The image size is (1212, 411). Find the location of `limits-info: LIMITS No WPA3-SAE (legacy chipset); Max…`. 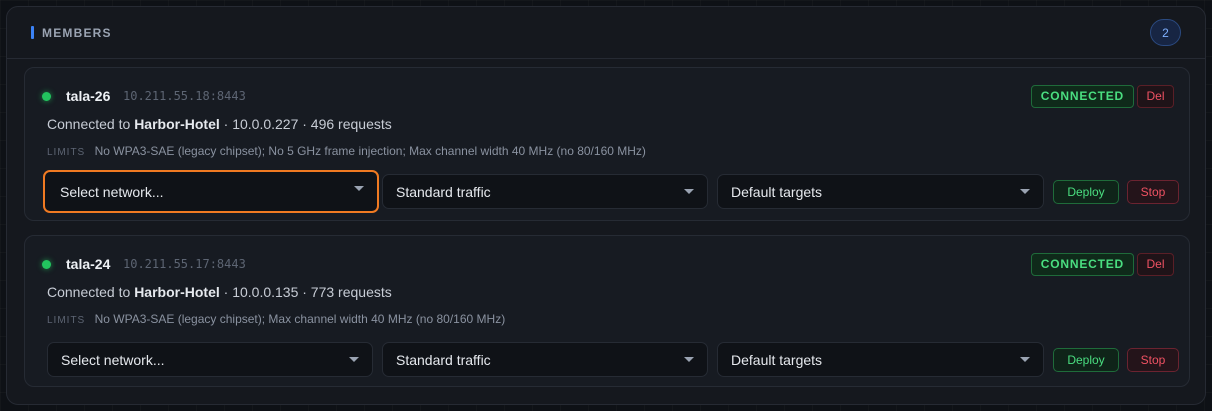

limits-info: LIMITS No WPA3-SAE (legacy chipset); Max… is located at coordinates (276, 319).